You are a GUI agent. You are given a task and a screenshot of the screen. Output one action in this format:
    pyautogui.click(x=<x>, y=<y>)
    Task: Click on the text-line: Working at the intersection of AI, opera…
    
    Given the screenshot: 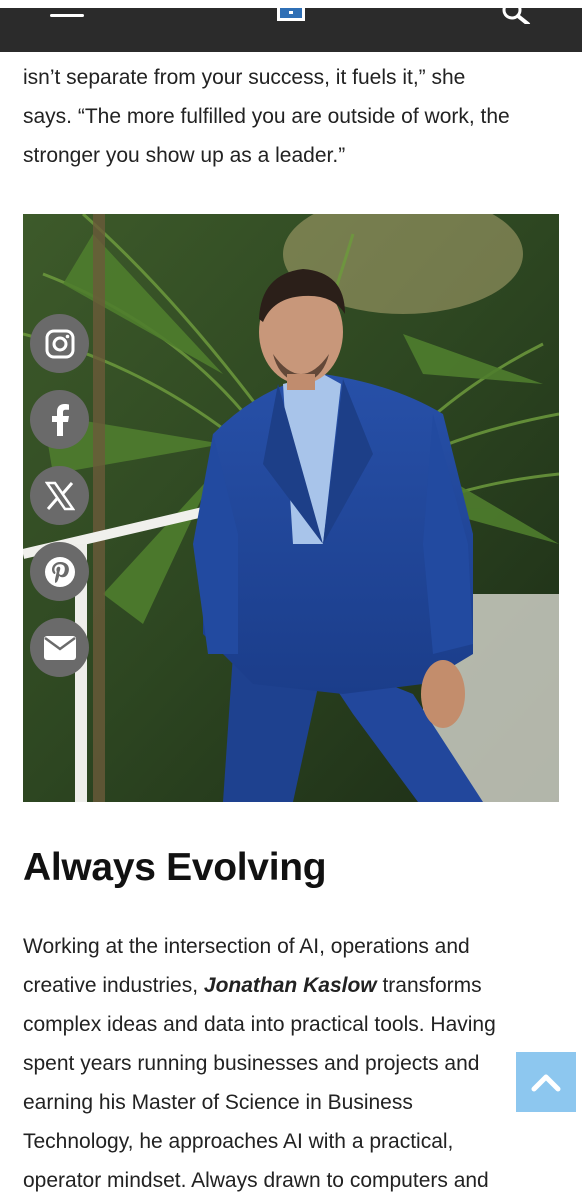 What is the action you would take?
    pyautogui.click(x=246, y=946)
    